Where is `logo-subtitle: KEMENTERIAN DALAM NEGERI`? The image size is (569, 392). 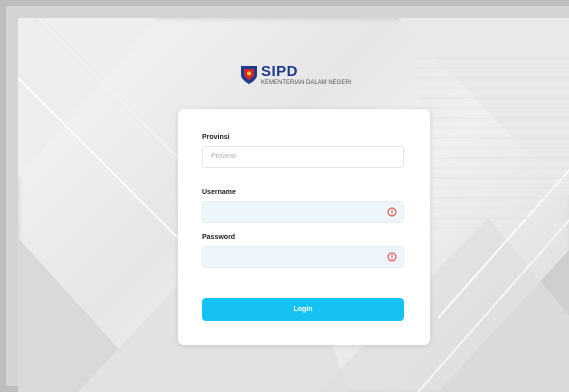 logo-subtitle: KEMENTERIAN DALAM NEGERI is located at coordinates (306, 83).